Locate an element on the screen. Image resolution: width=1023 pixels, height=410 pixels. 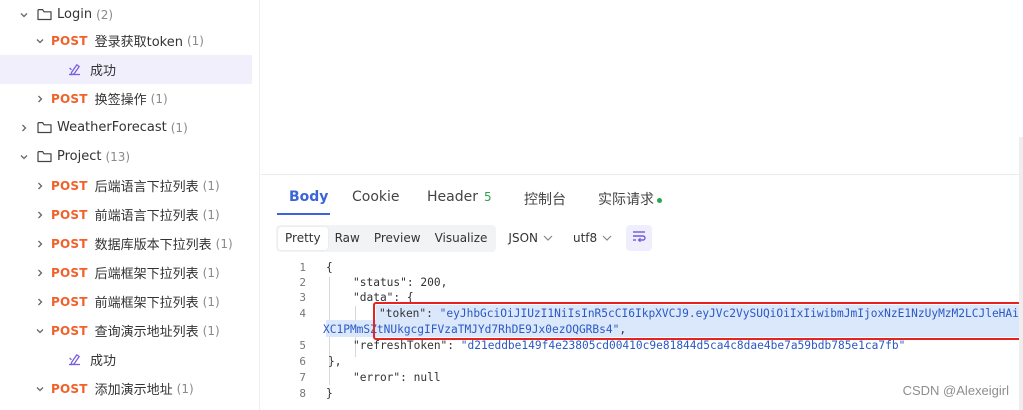
tree-api-item: POST 后端语言下拉列表 (1) is located at coordinates (126, 185).